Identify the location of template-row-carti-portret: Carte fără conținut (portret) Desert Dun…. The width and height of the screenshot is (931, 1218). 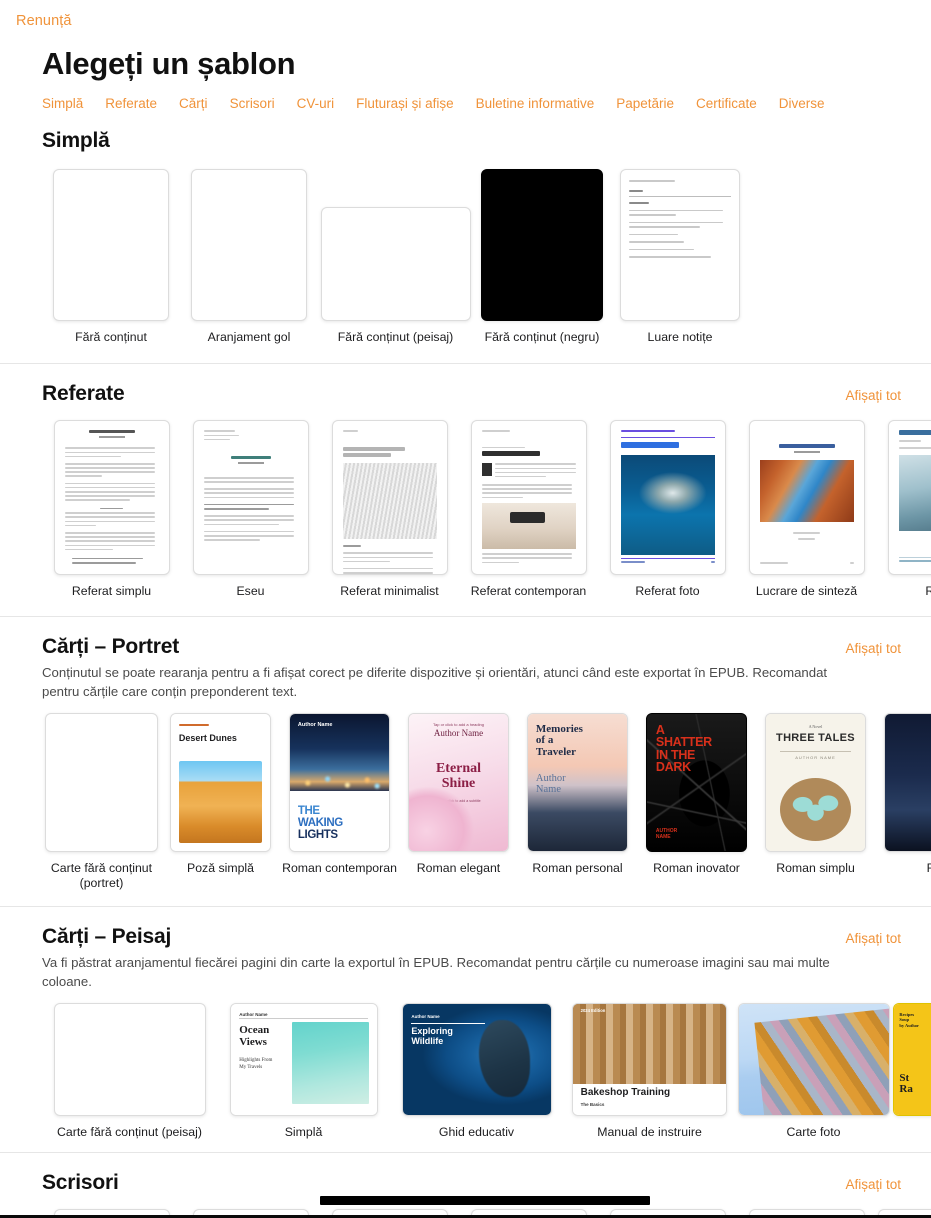
(486, 802).